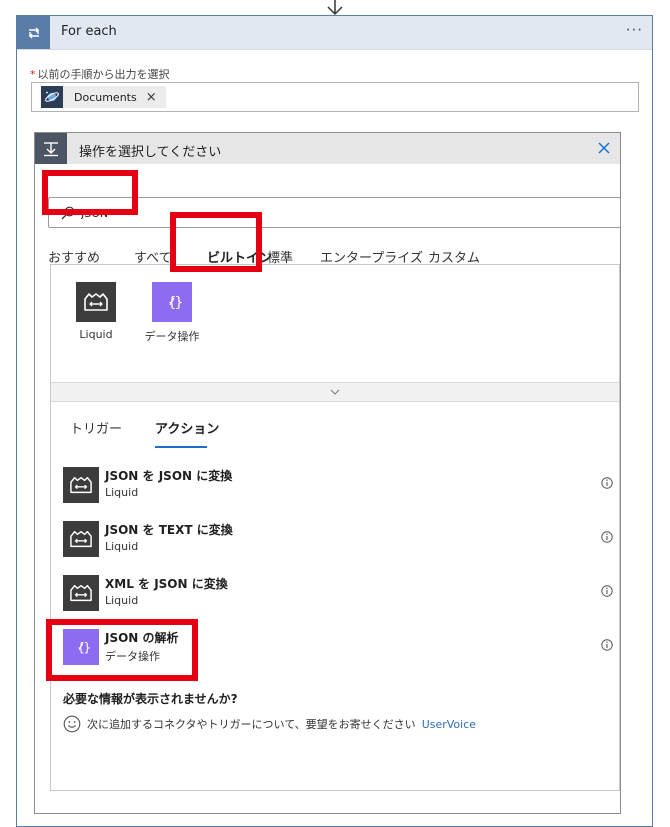 The image size is (670, 827). What do you see at coordinates (72, 724) in the screenshot?
I see `smile-icon` at bounding box center [72, 724].